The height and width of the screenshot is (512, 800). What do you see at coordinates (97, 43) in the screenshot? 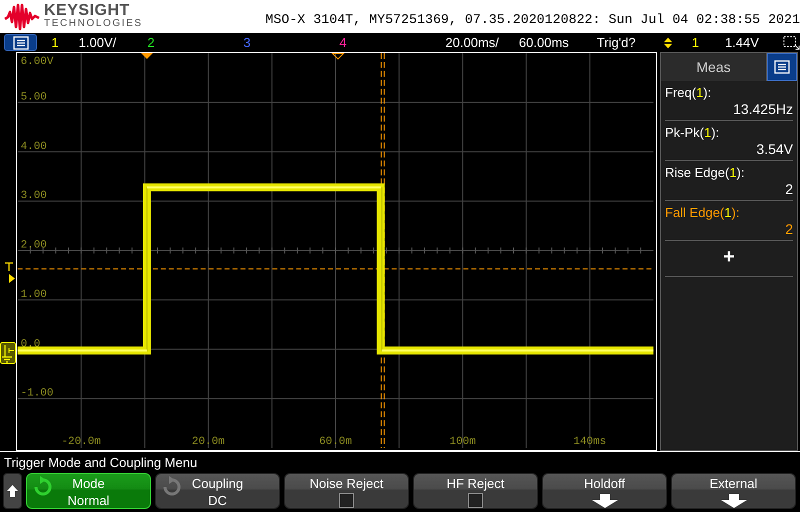
I see `channel-scale: 1.00V/` at bounding box center [97, 43].